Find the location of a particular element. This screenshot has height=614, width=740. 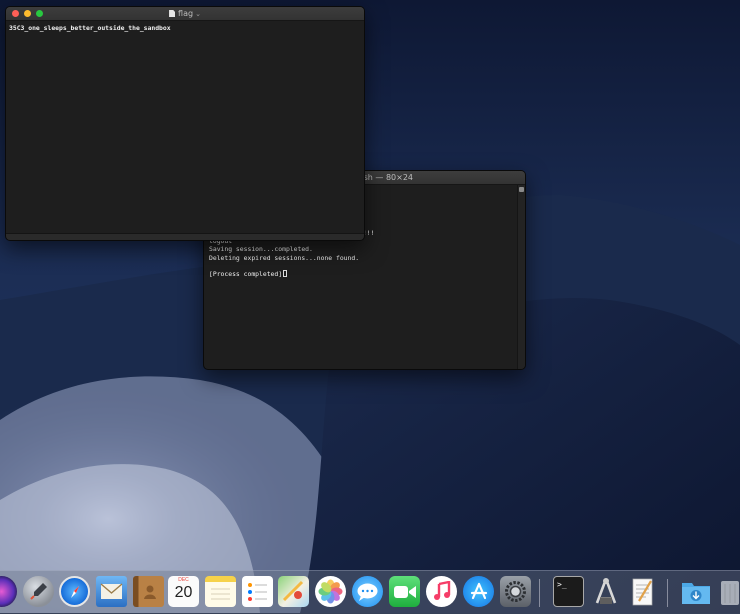

messages-icon is located at coordinates (367, 591).